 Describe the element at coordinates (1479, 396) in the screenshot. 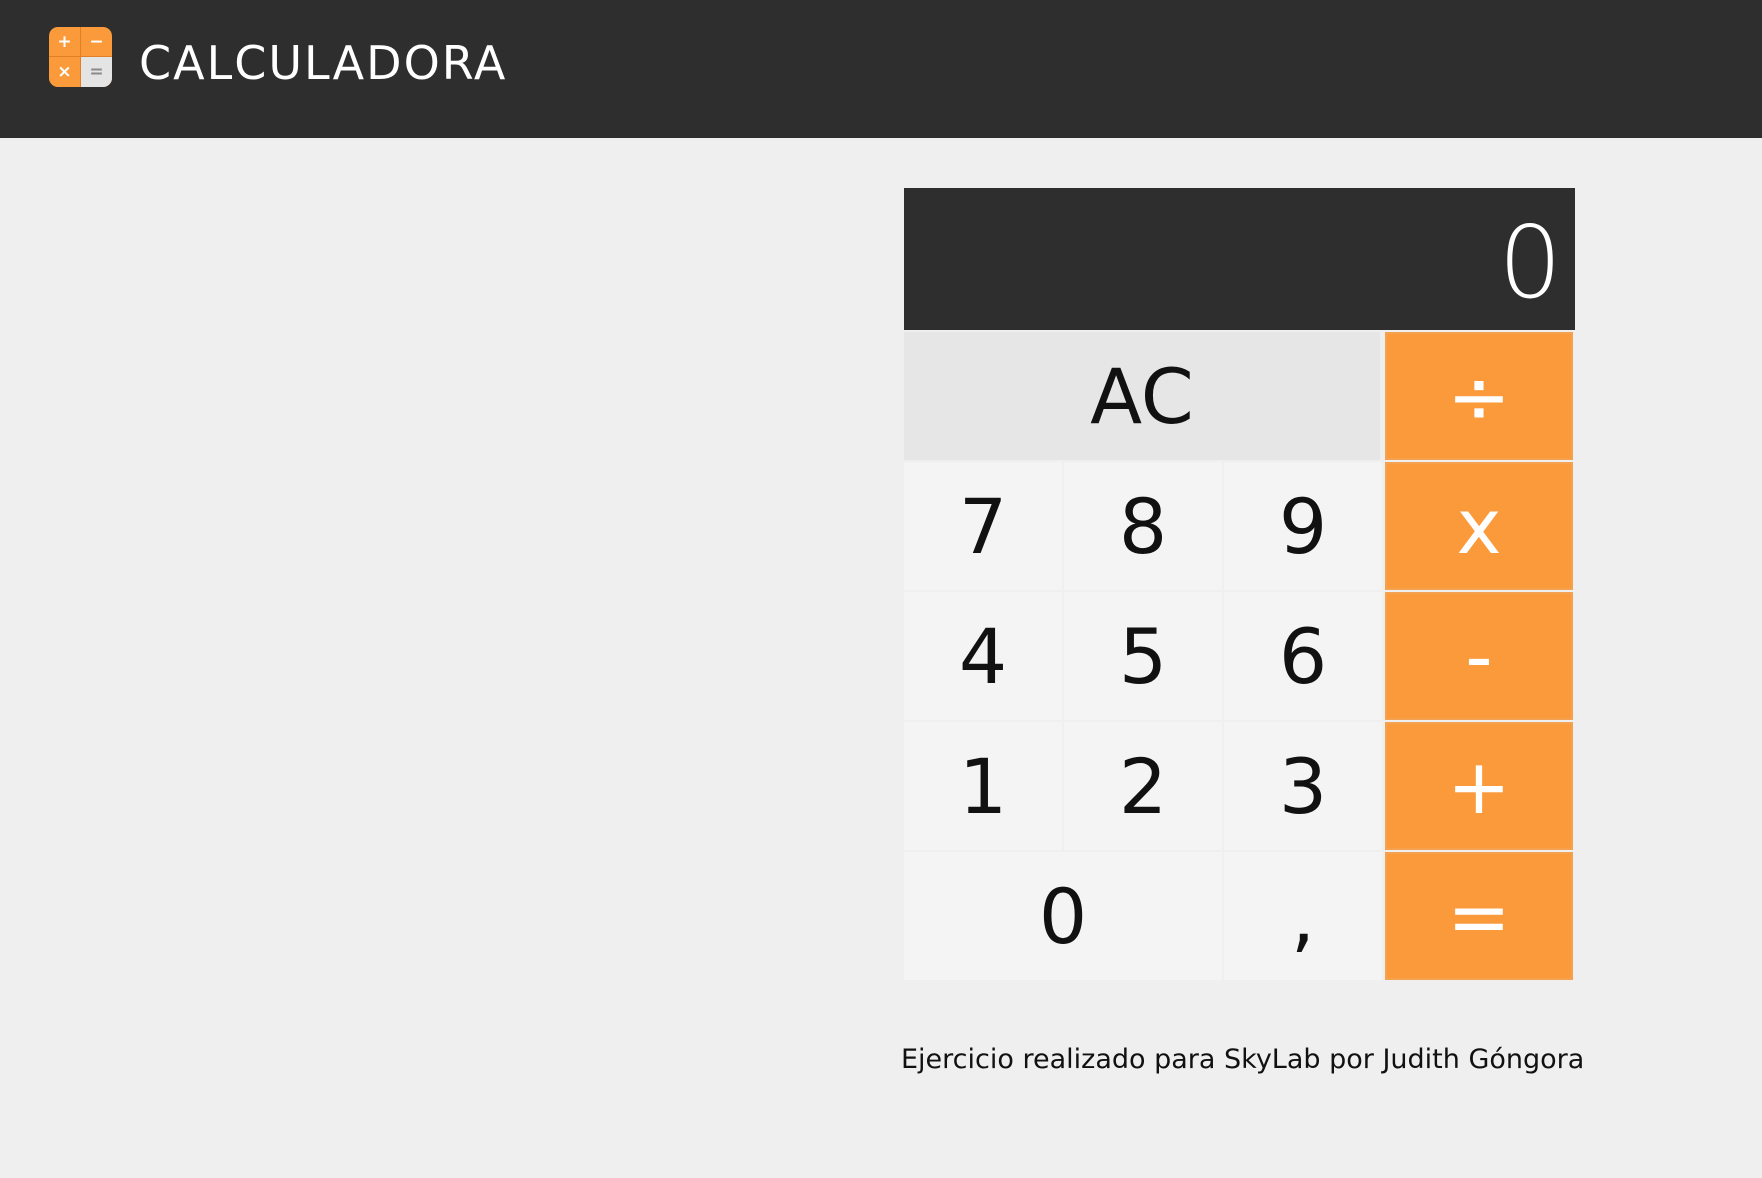

I see `divide-button: ÷` at that location.